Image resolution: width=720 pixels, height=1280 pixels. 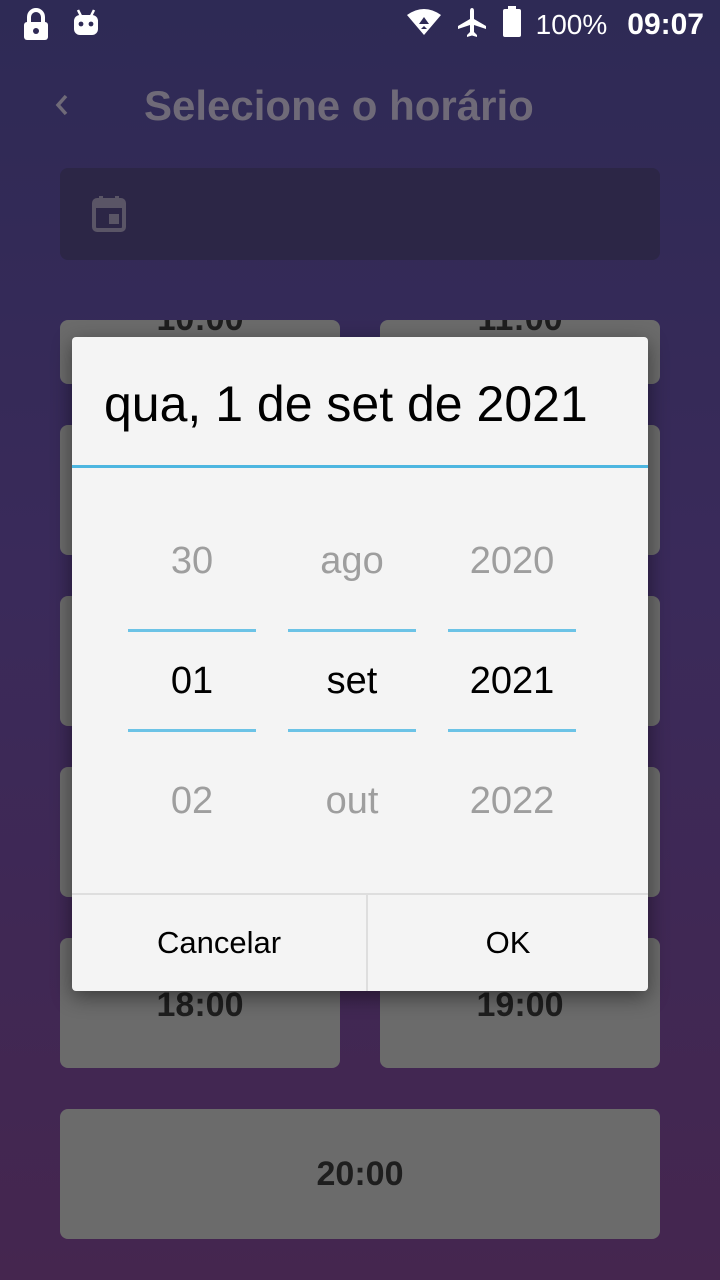 I want to click on year-picker: 2020 2021 2022, so click(x=512, y=680).